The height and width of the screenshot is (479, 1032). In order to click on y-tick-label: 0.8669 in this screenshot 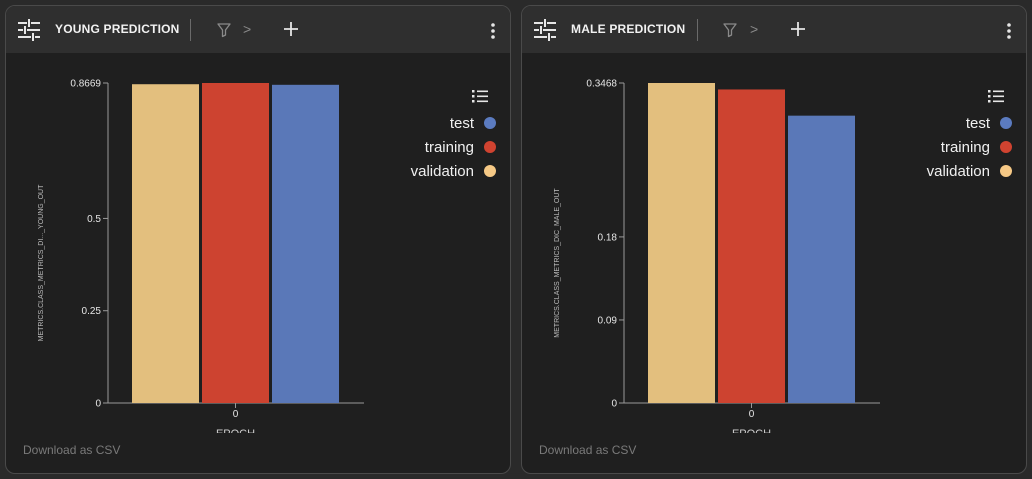, I will do `click(85, 84)`.